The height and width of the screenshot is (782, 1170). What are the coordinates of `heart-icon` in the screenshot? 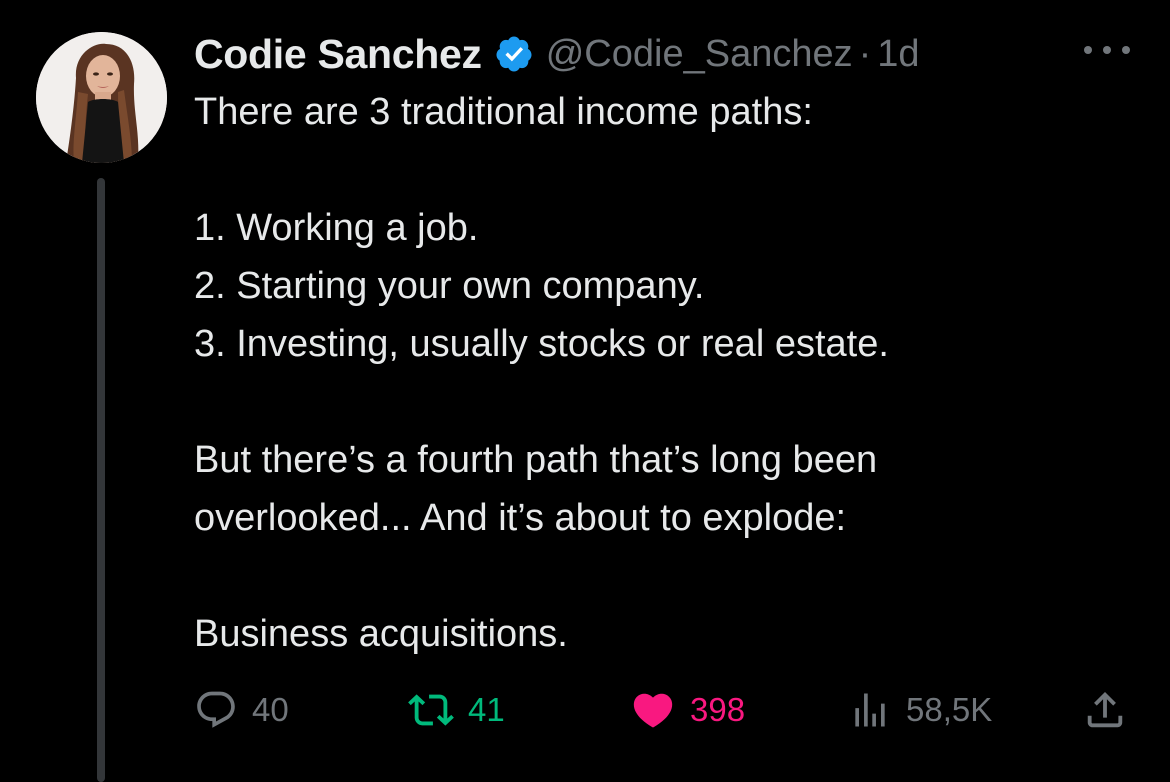 It's located at (653, 710).